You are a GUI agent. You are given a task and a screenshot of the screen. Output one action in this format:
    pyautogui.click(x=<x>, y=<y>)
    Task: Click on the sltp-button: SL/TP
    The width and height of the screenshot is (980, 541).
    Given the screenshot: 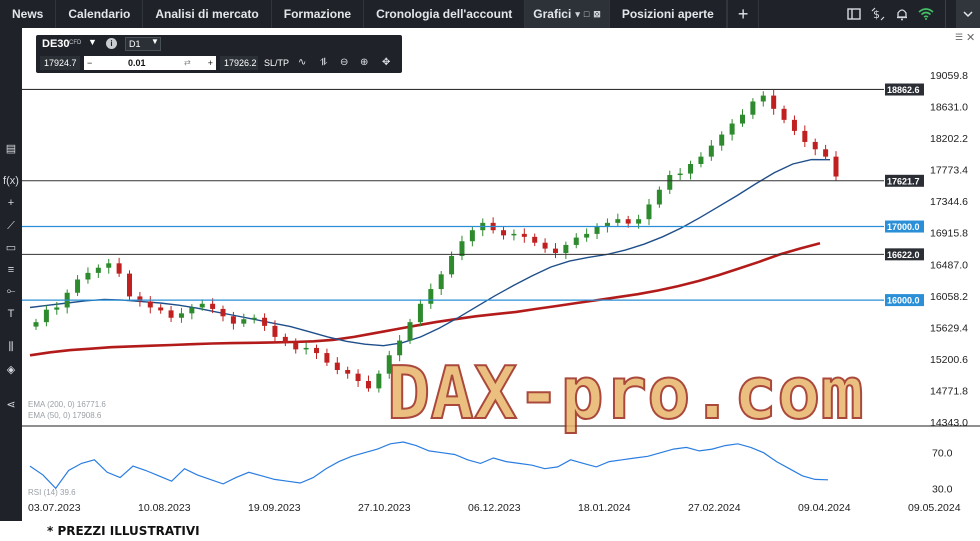 What is the action you would take?
    pyautogui.click(x=276, y=63)
    